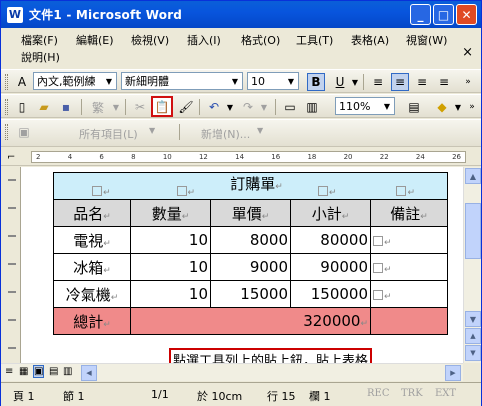 This screenshot has width=482, height=406. Describe the element at coordinates (400, 82) in the screenshot. I see `align-center-icon: ≡` at that location.